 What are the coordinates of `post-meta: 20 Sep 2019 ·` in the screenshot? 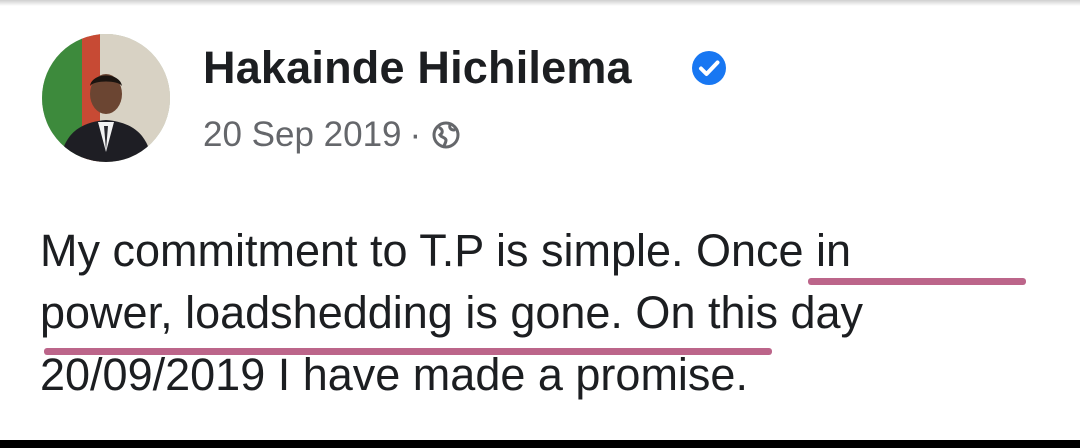 It's located at (332, 135).